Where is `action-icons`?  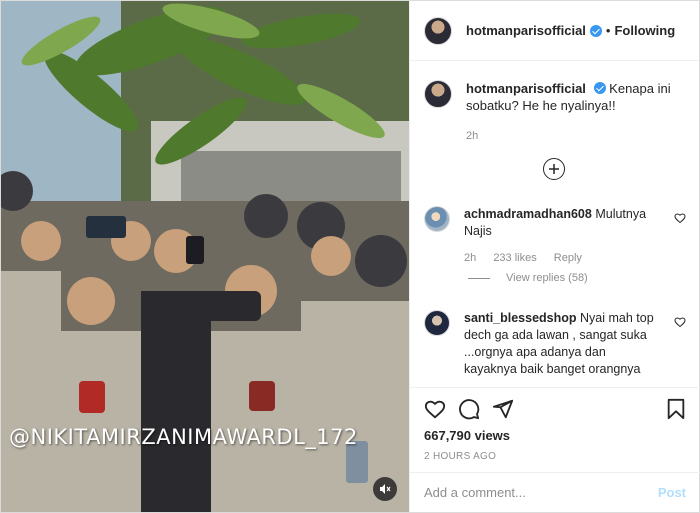
action-icons is located at coordinates (555, 409).